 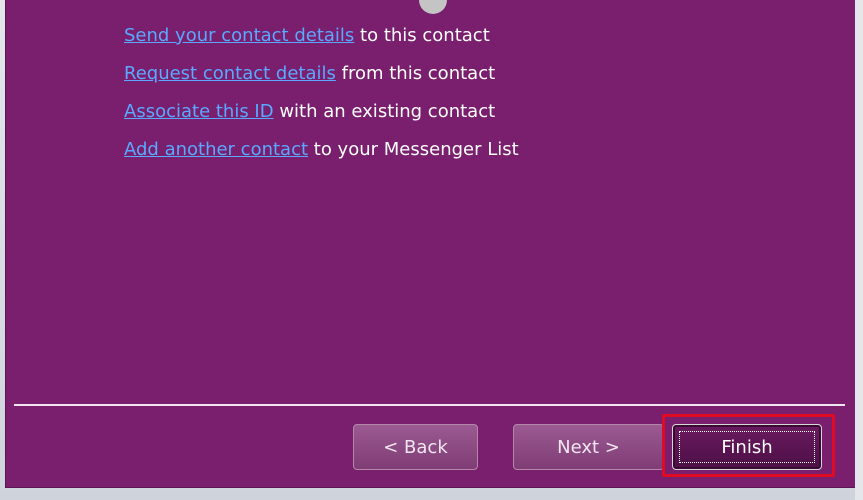 I want to click on window-edge, so click(x=859, y=250).